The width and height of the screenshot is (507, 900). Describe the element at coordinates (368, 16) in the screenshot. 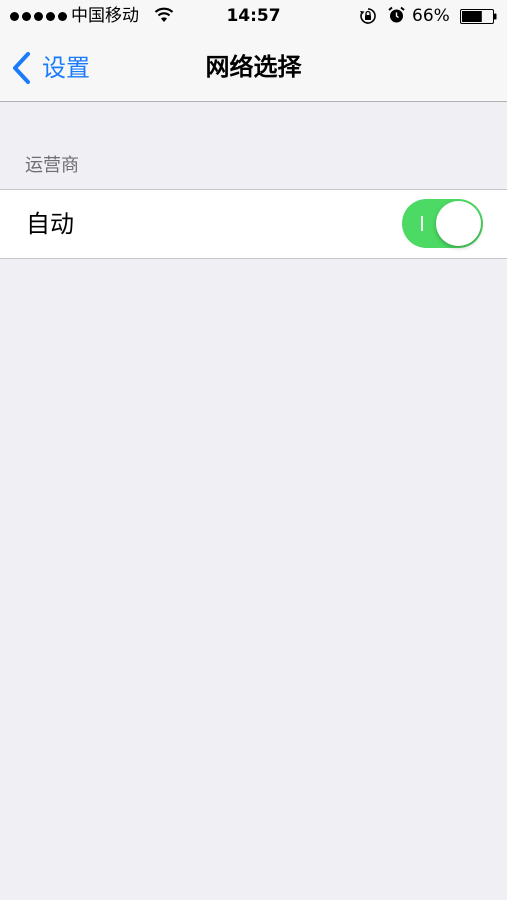

I see `lock-rotation-icon` at that location.